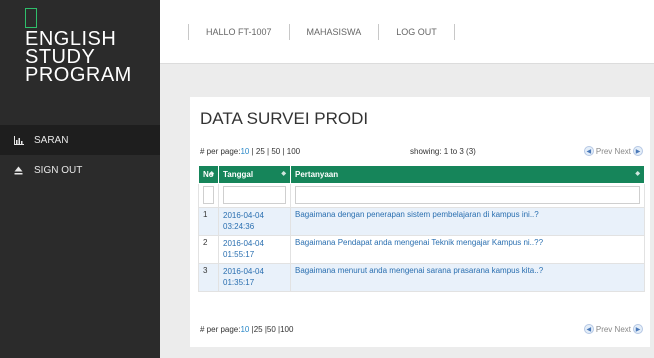 This screenshot has width=654, height=358. What do you see at coordinates (208, 277) in the screenshot?
I see `row-no: 3` at bounding box center [208, 277].